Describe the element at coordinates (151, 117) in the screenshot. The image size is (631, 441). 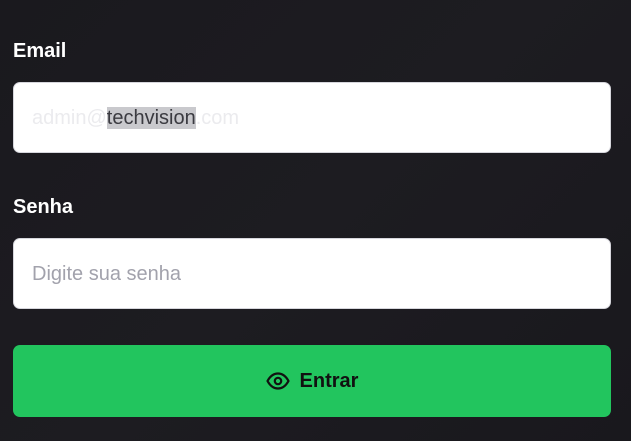
I see `email-value-selection: techvision` at that location.